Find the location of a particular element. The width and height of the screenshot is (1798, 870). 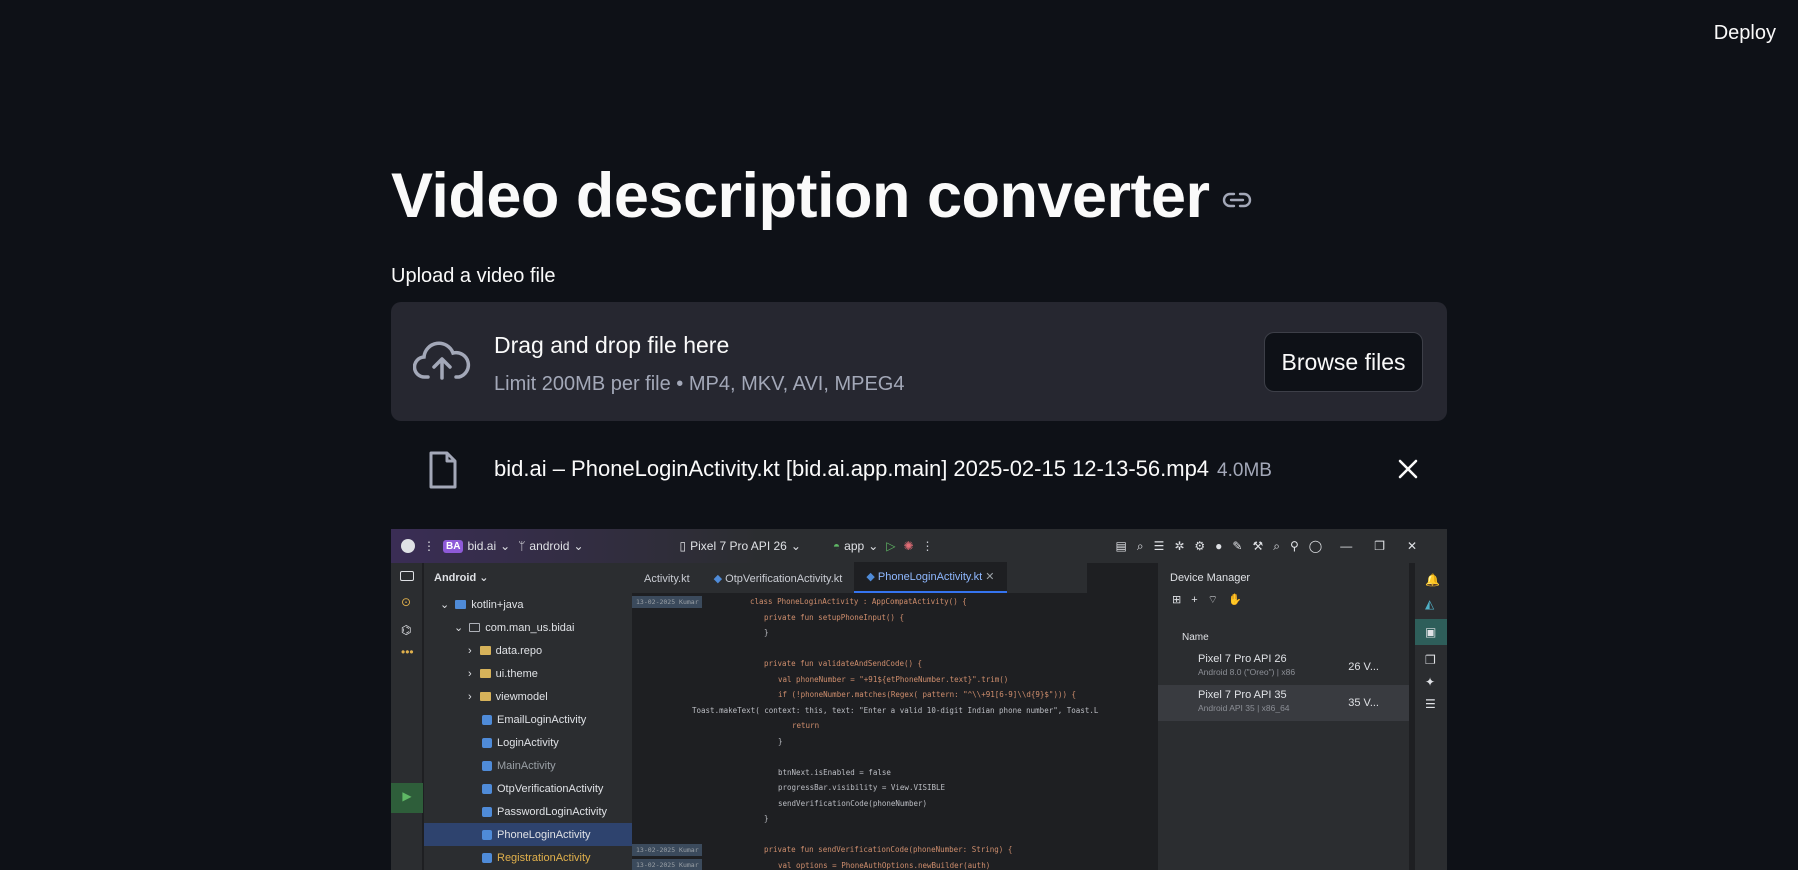

device-manager-actions: ⊞+⌔✋ is located at coordinates (1212, 600).